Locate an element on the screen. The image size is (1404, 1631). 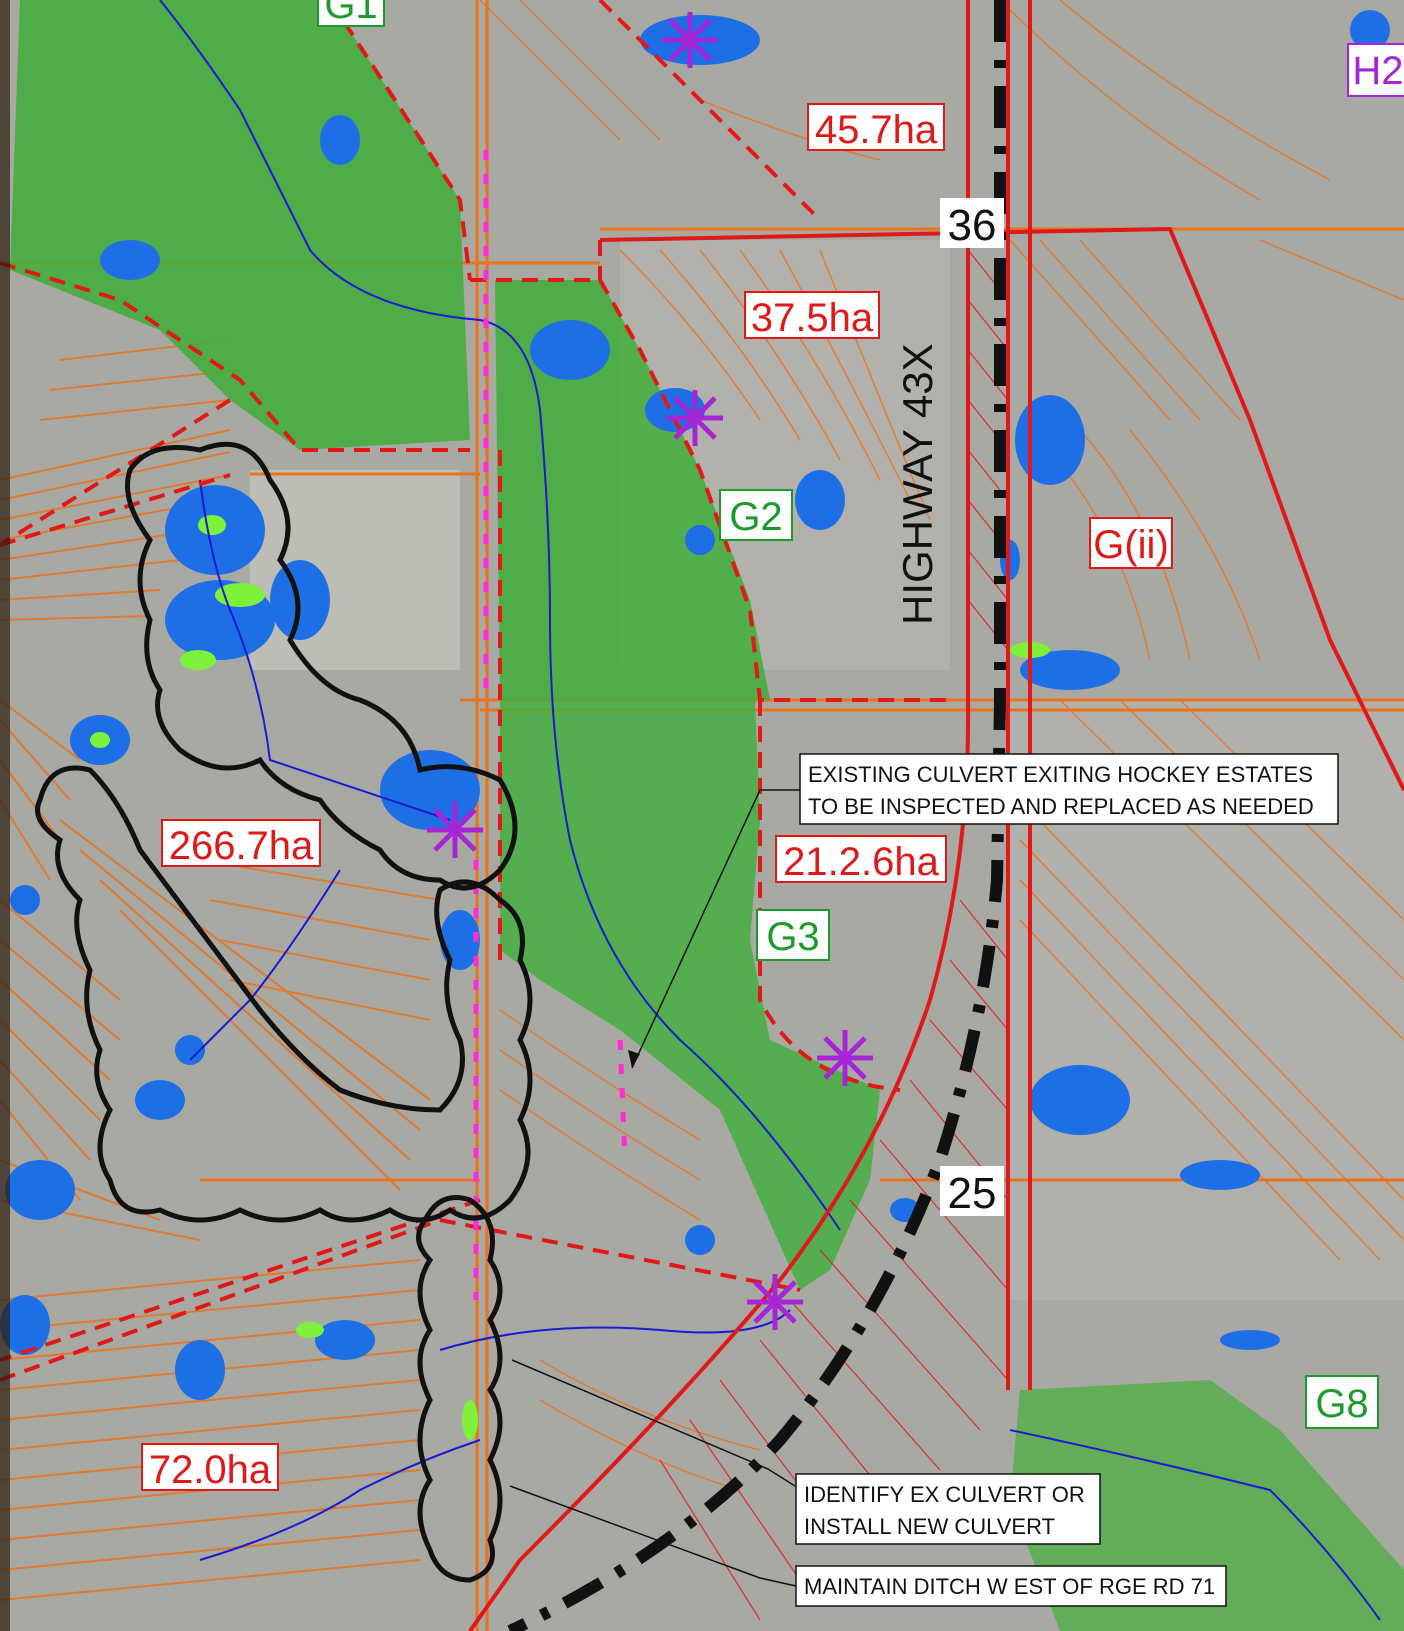
area-value: 21.2.6ha is located at coordinates (861, 862).